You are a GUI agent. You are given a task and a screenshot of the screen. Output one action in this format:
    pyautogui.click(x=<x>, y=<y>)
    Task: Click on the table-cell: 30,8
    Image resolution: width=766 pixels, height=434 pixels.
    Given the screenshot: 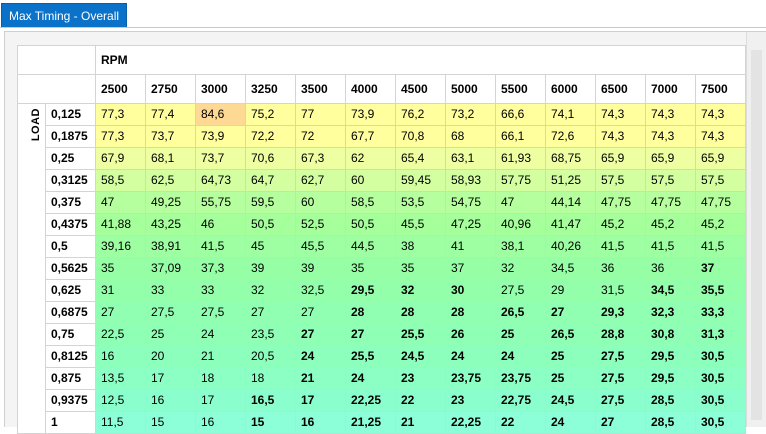 What is the action you would take?
    pyautogui.click(x=670, y=334)
    